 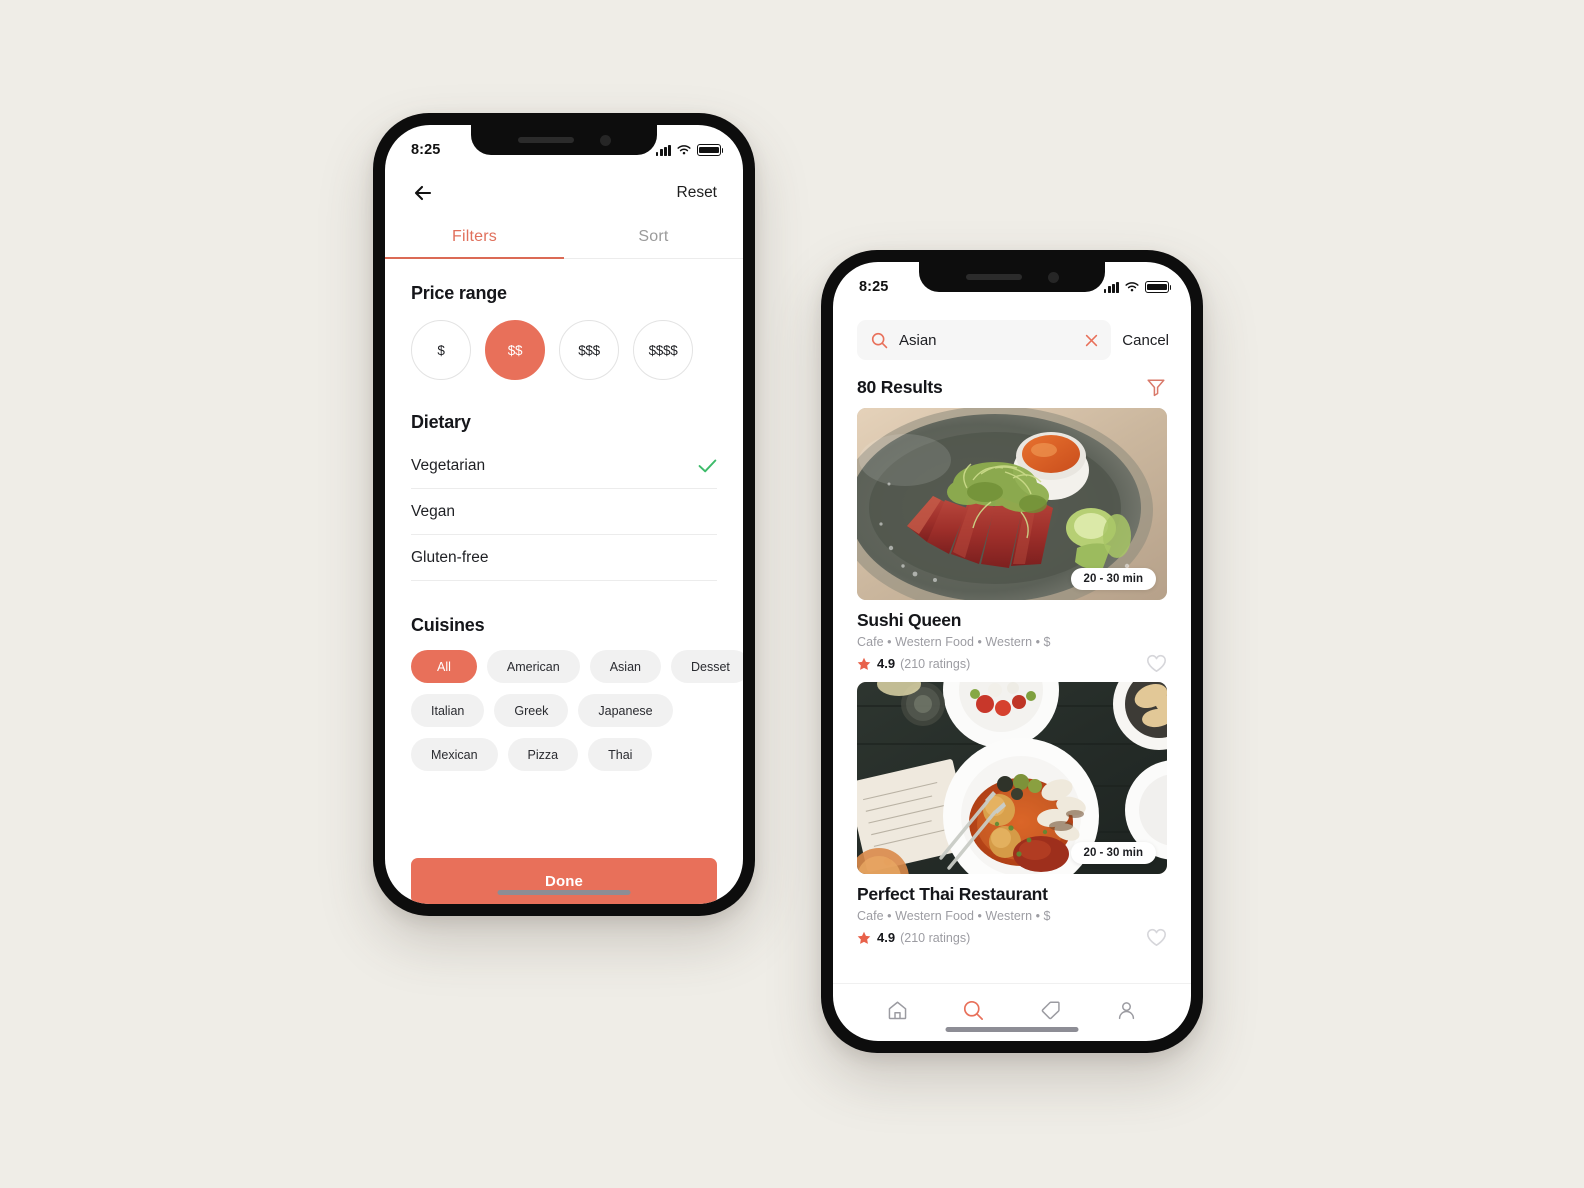 What do you see at coordinates (620, 754) in the screenshot?
I see `cuisine-chip-thai: Thai` at bounding box center [620, 754].